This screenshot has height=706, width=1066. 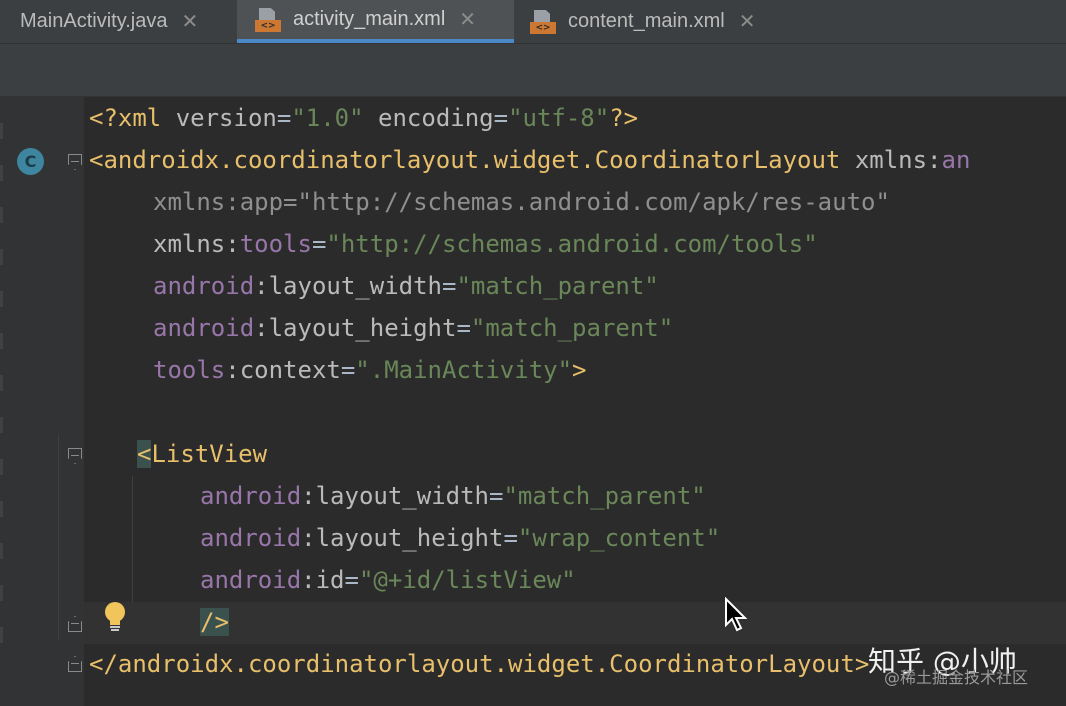 I want to click on tab-label: MainActivity.java, so click(x=94, y=21).